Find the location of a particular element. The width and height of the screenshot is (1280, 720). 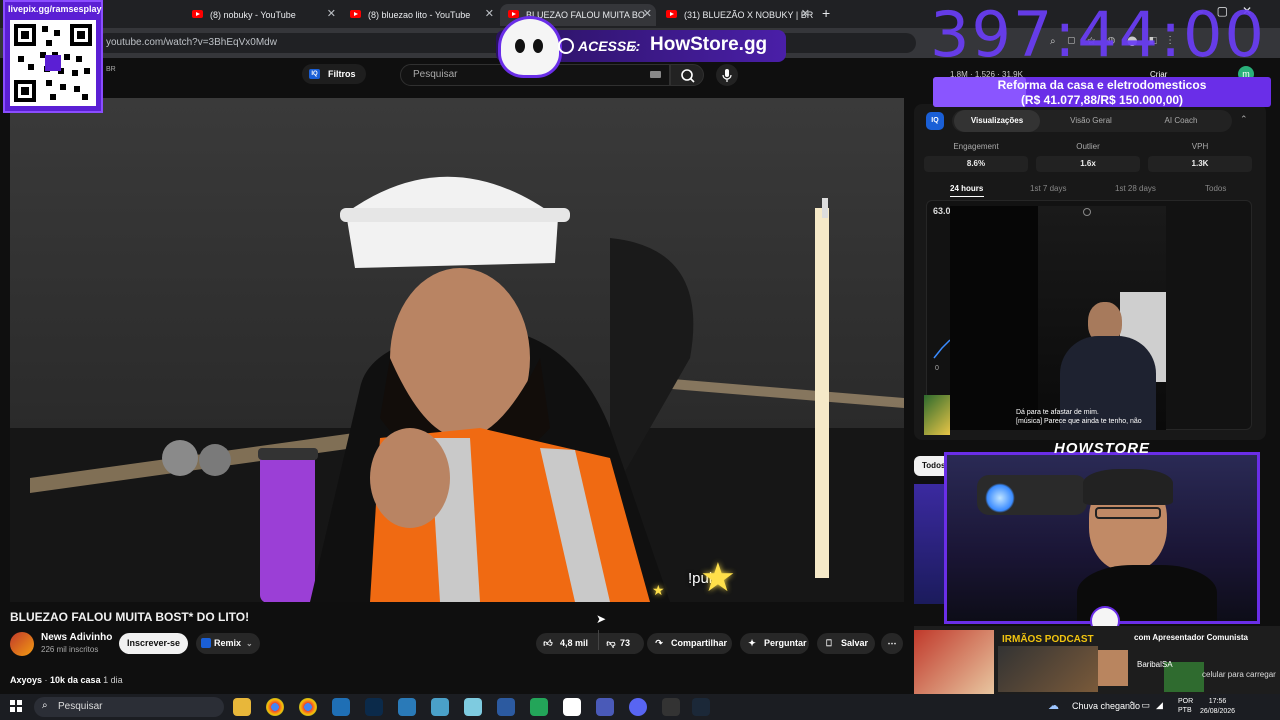

steam-icon is located at coordinates (701, 707).